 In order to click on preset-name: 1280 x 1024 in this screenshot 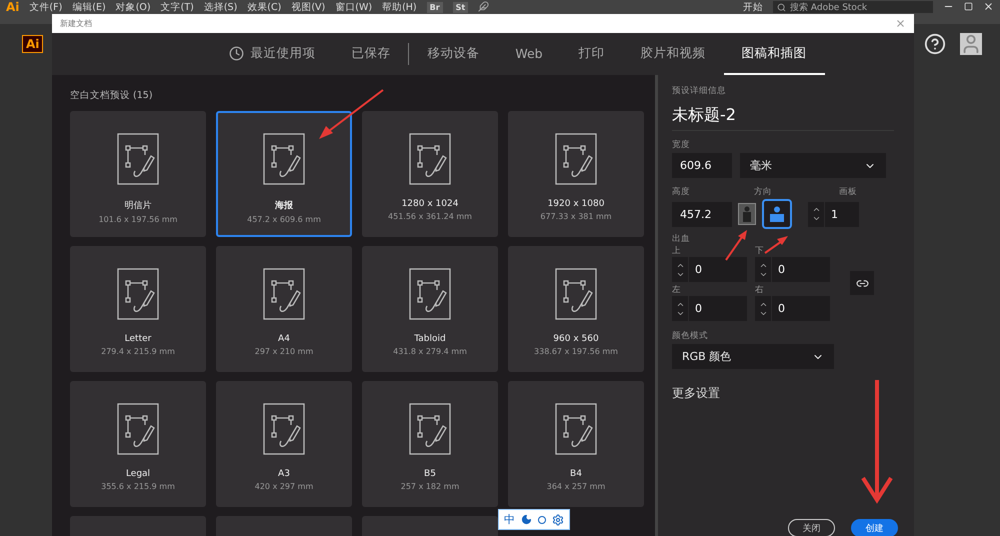, I will do `click(430, 204)`.